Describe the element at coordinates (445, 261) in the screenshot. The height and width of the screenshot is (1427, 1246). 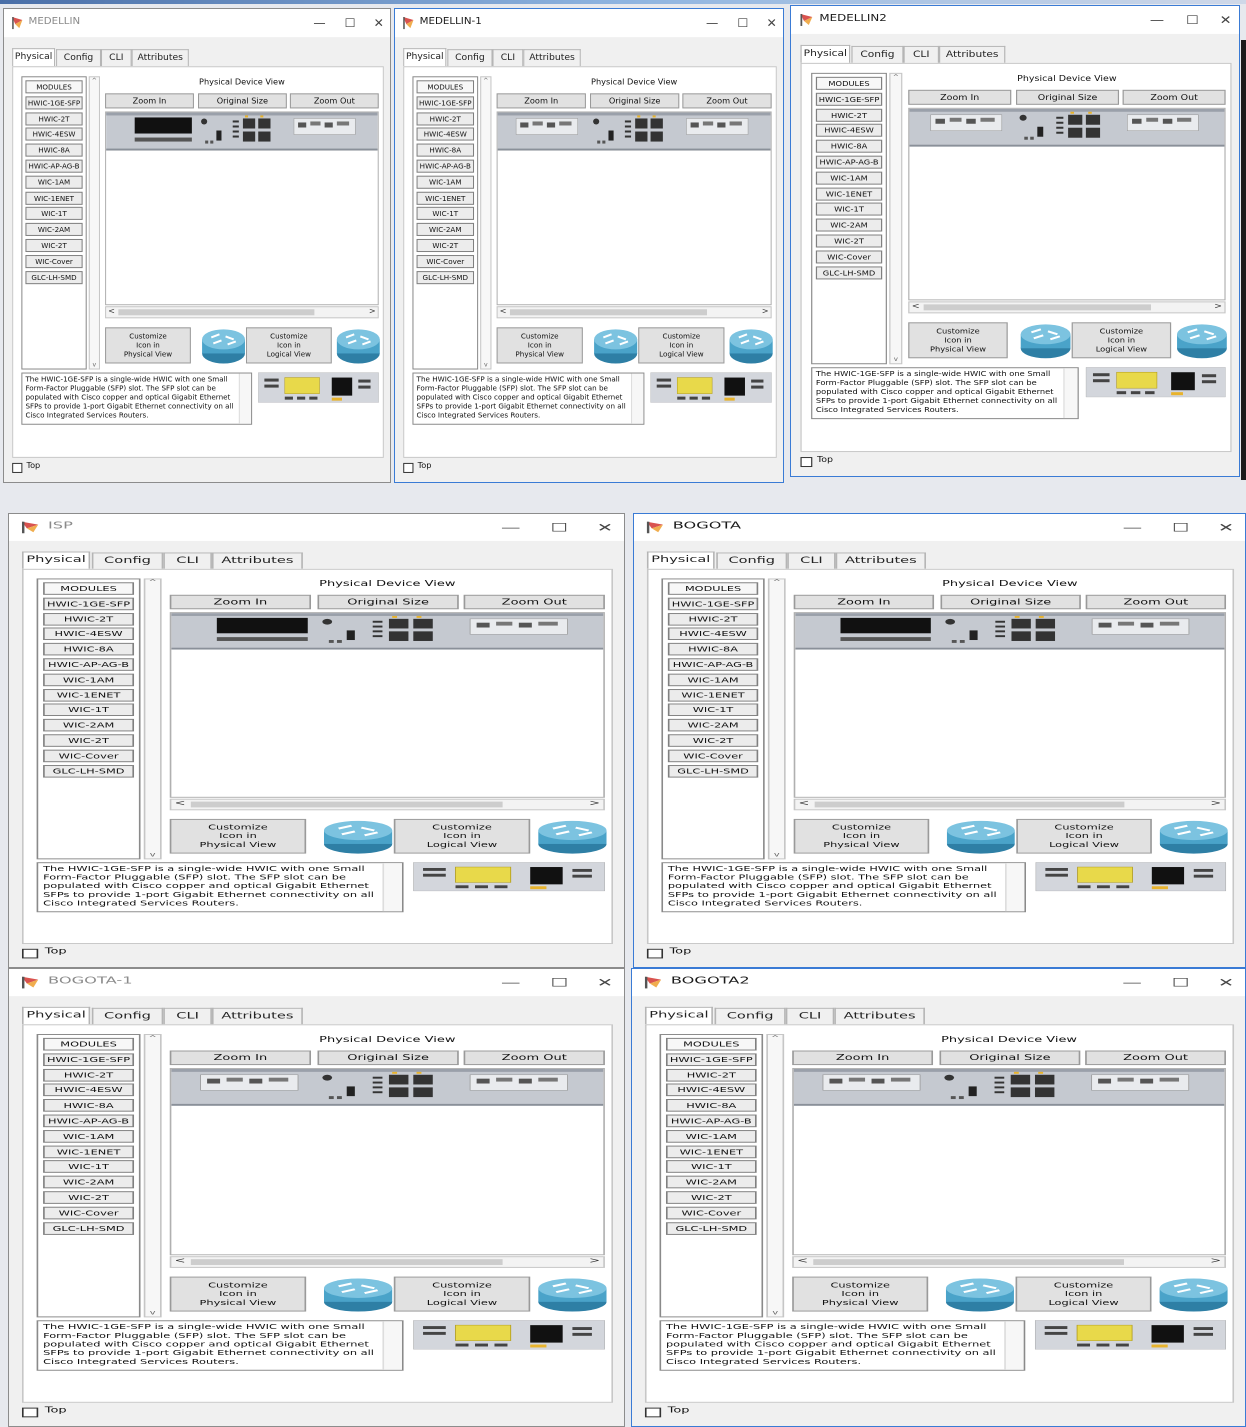
I see `module-item: WIC-Cover` at that location.